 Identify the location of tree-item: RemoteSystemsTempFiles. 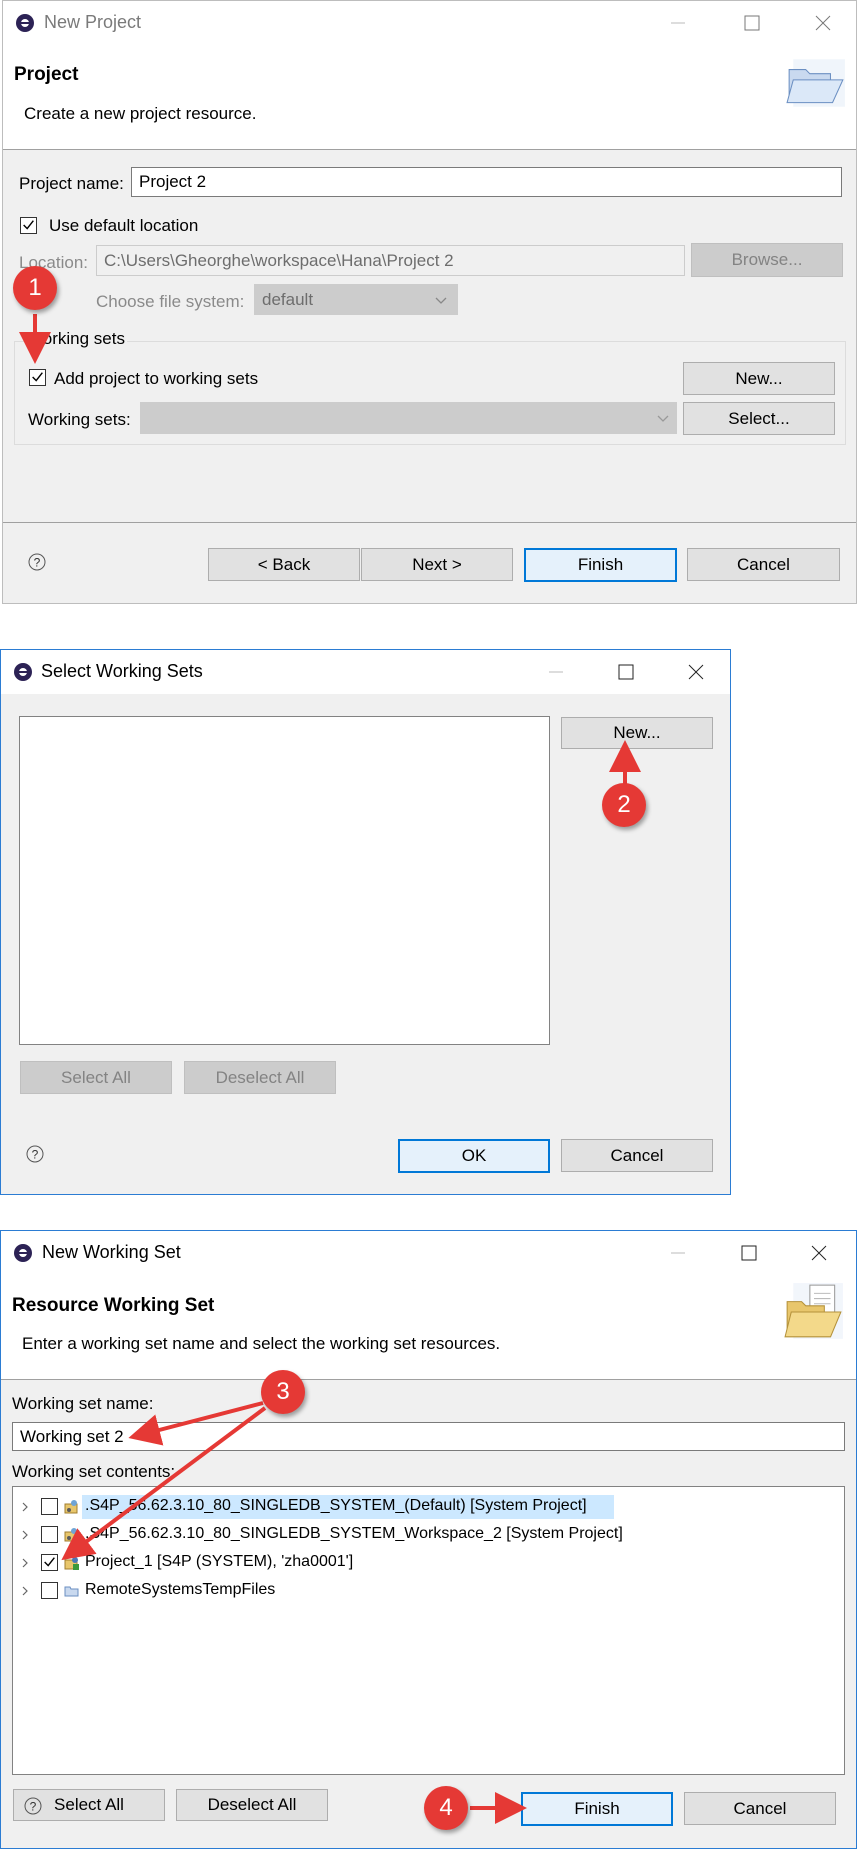
(423, 1591).